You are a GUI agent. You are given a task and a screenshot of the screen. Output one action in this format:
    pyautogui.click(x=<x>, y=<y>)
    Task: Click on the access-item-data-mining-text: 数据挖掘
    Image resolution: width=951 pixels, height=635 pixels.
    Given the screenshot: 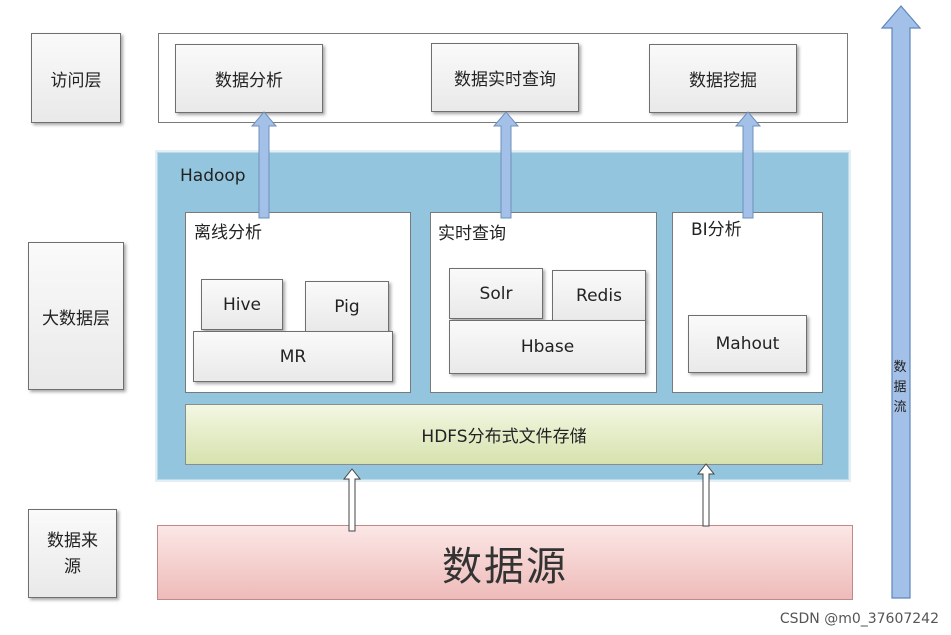 What is the action you would take?
    pyautogui.click(x=723, y=81)
    